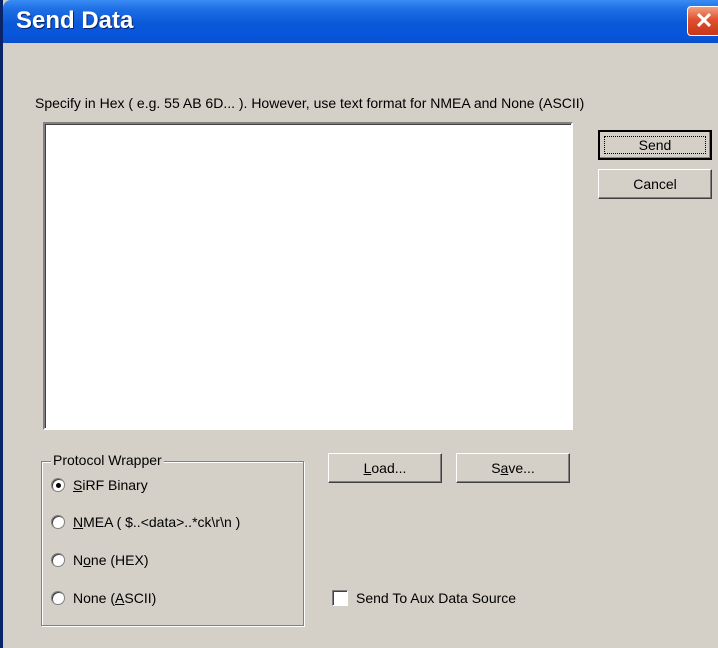 The image size is (718, 648). Describe the element at coordinates (115, 598) in the screenshot. I see `radio-label: None (ASCII)` at that location.